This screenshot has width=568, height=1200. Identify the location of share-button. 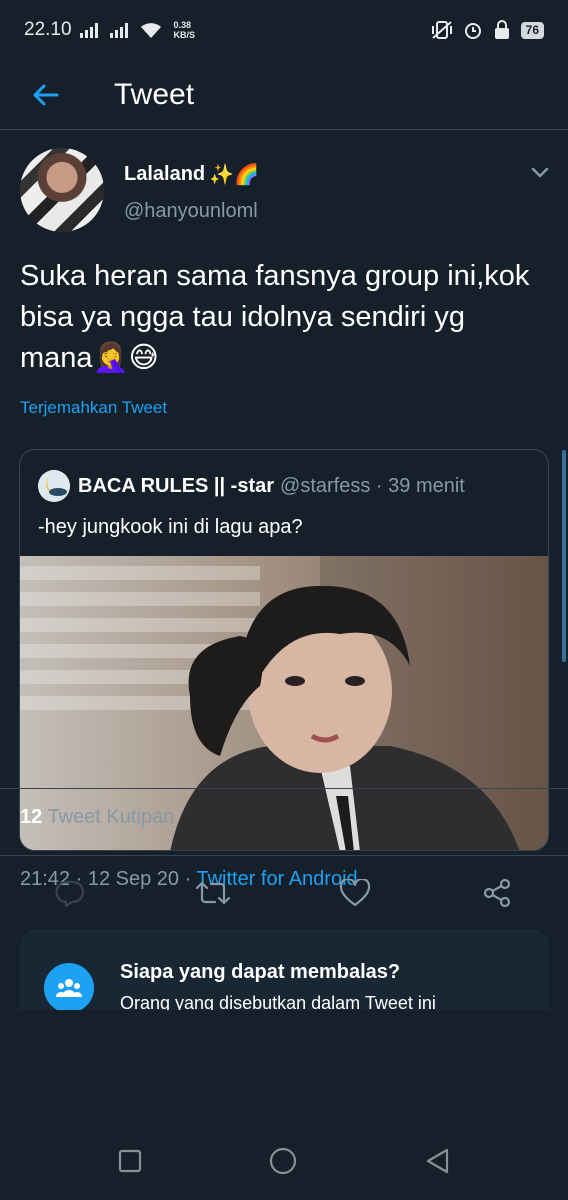
(497, 893).